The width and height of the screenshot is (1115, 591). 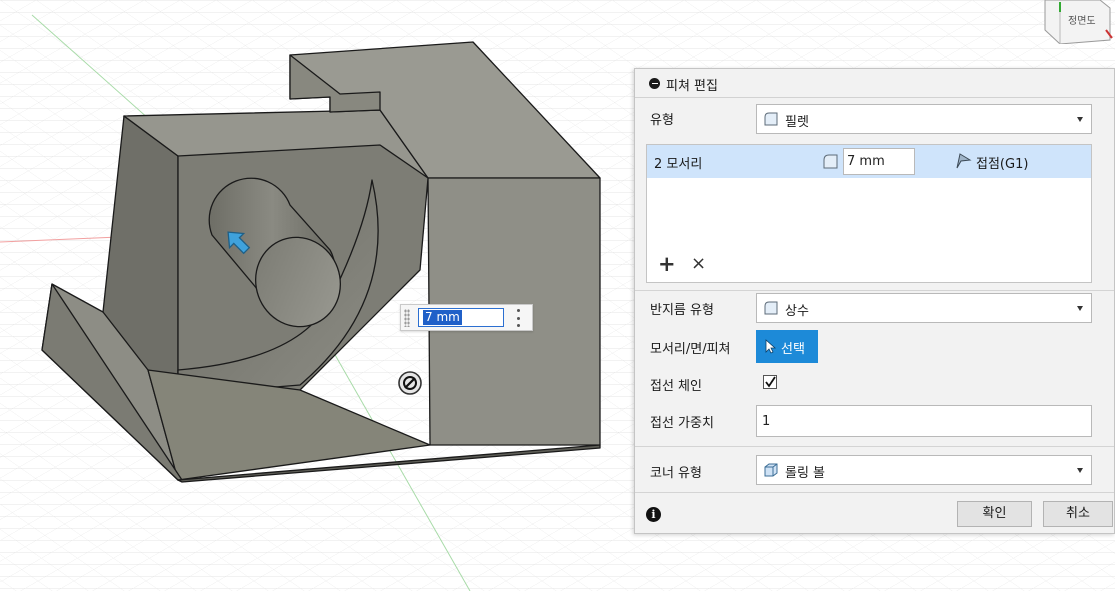 What do you see at coordinates (676, 473) in the screenshot?
I see `corner-type-label: 코너 유형` at bounding box center [676, 473].